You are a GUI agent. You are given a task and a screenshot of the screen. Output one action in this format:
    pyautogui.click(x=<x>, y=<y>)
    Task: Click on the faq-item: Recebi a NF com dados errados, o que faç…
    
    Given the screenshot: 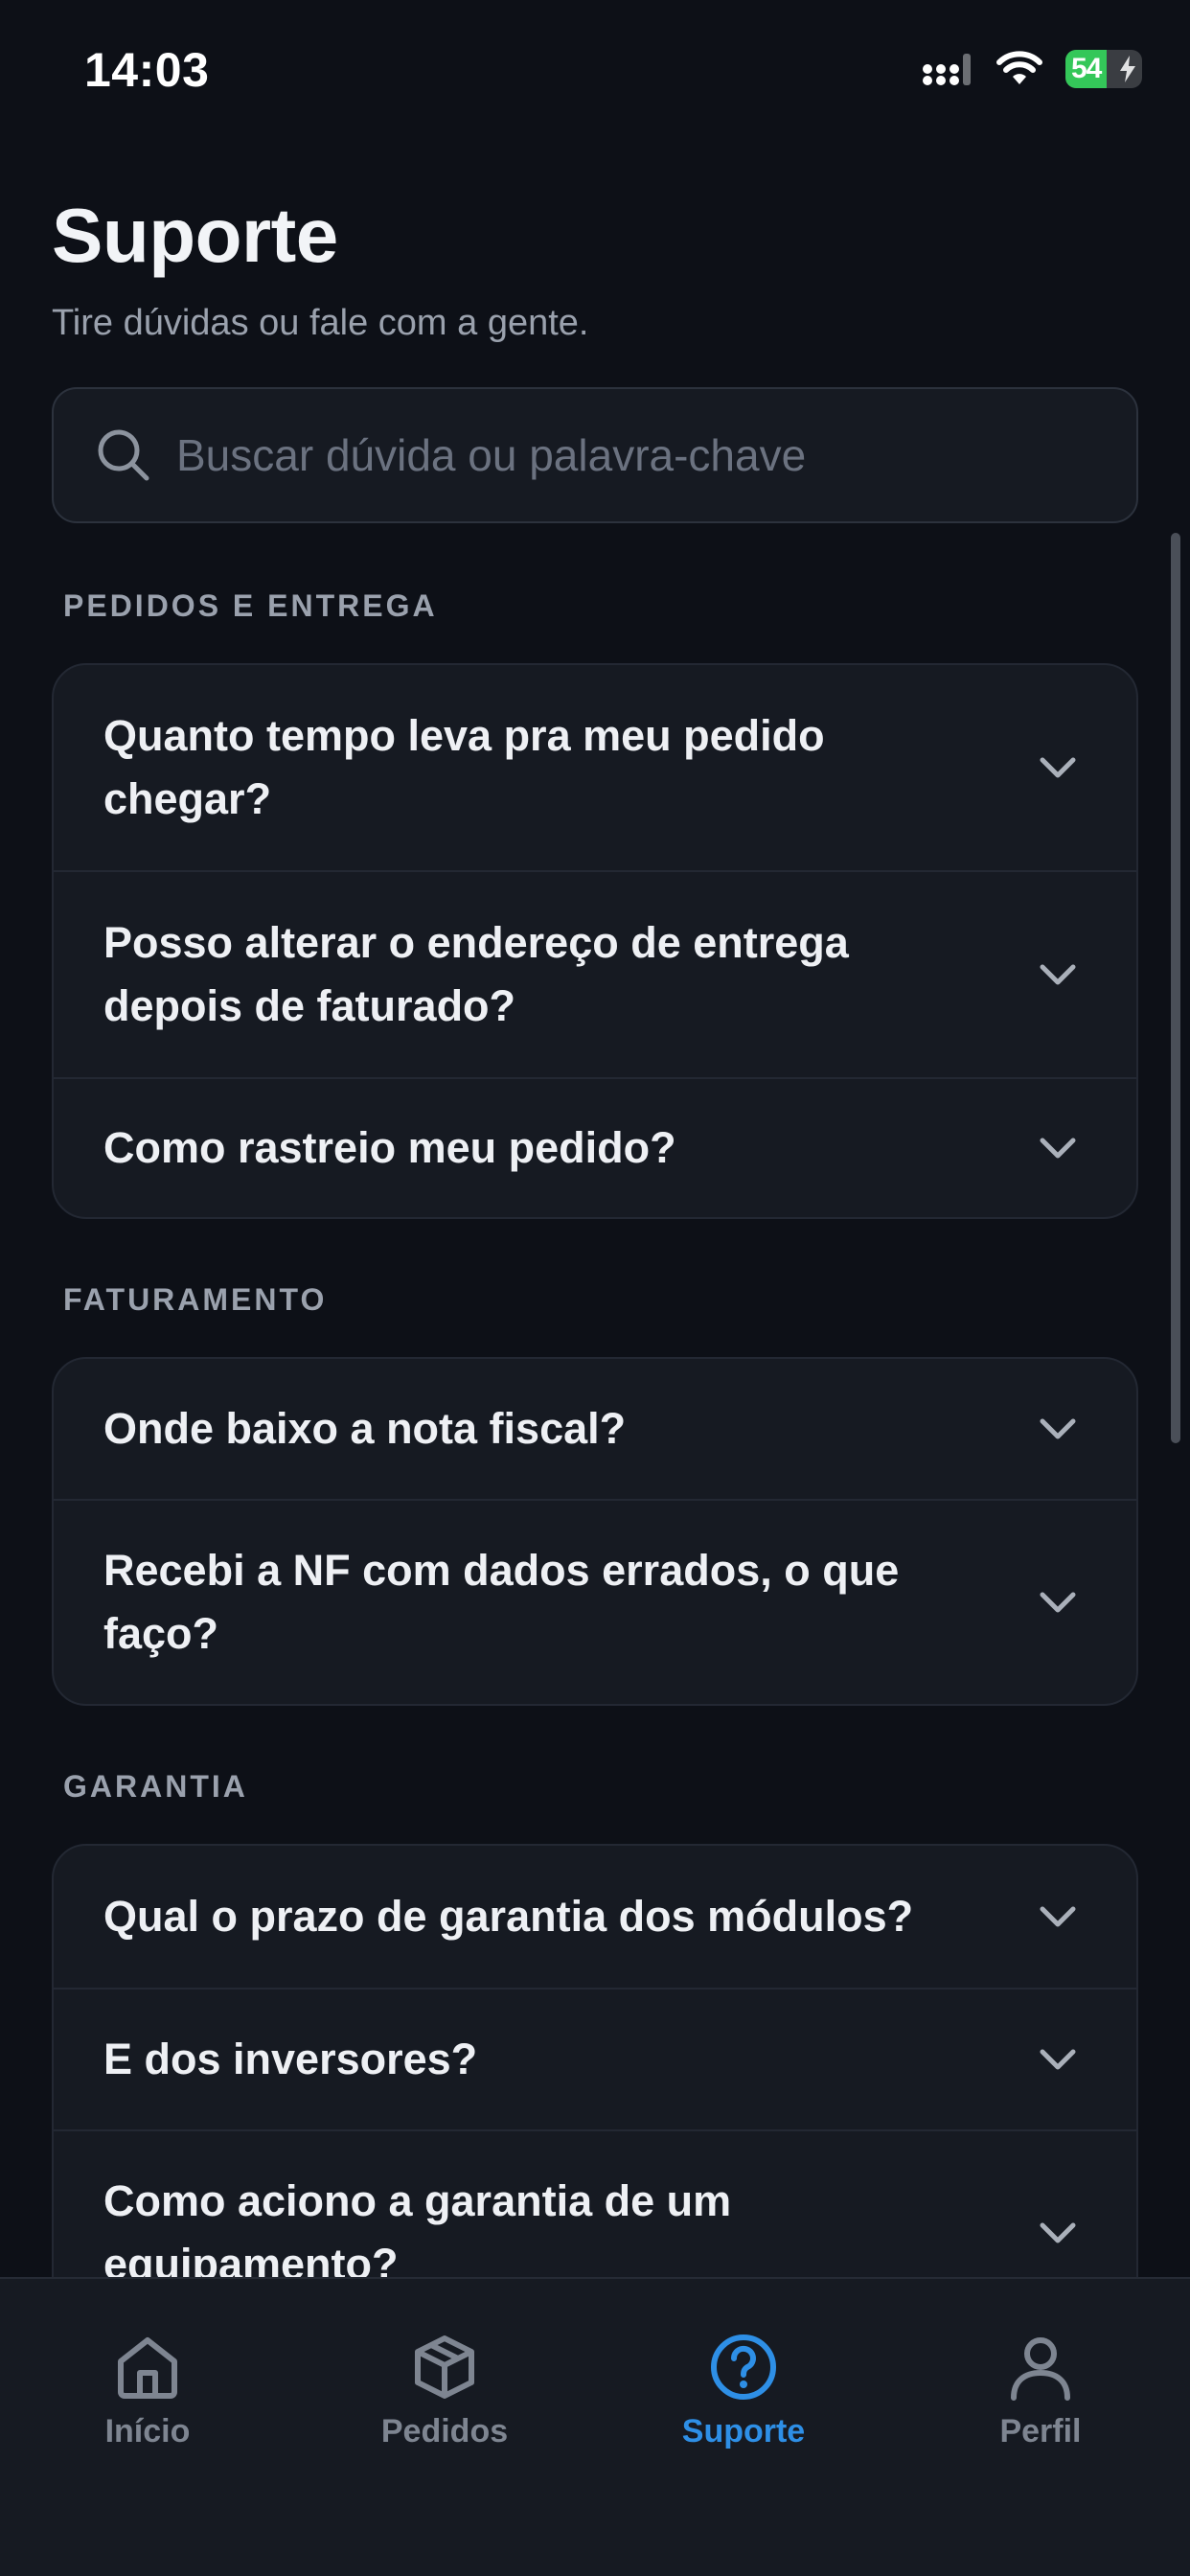 What is the action you would take?
    pyautogui.click(x=595, y=1601)
    